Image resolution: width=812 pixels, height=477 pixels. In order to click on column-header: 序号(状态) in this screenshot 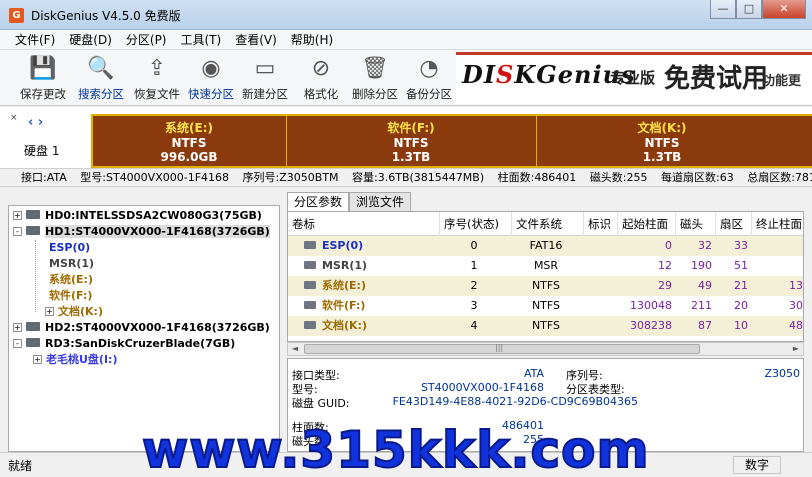, I will do `click(476, 224)`.